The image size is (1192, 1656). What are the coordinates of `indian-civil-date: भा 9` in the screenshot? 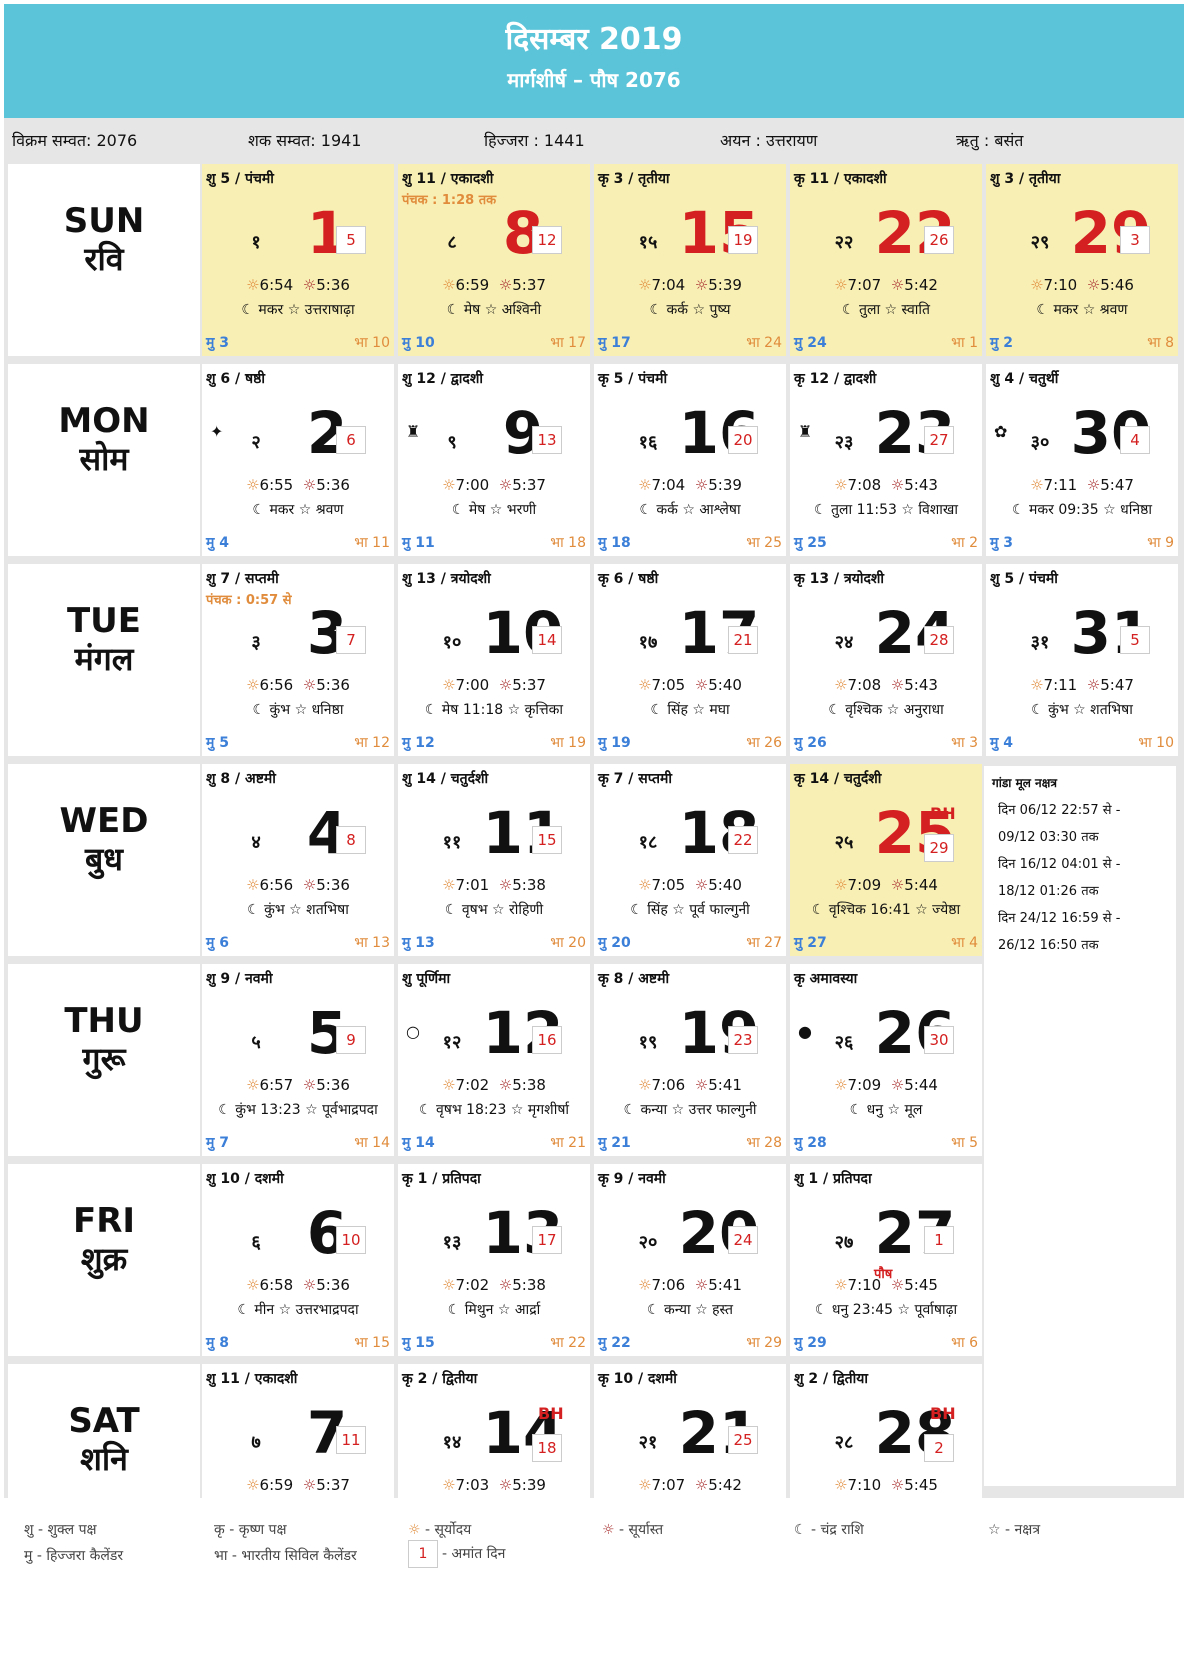 It's located at (1160, 543).